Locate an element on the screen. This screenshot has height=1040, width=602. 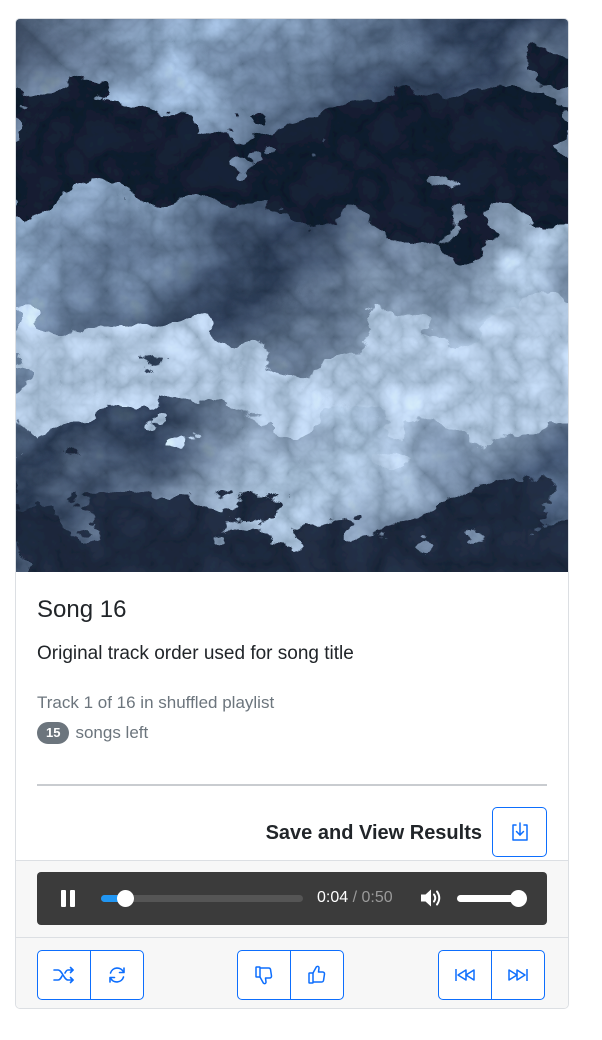
skip-forward-icon is located at coordinates (518, 975).